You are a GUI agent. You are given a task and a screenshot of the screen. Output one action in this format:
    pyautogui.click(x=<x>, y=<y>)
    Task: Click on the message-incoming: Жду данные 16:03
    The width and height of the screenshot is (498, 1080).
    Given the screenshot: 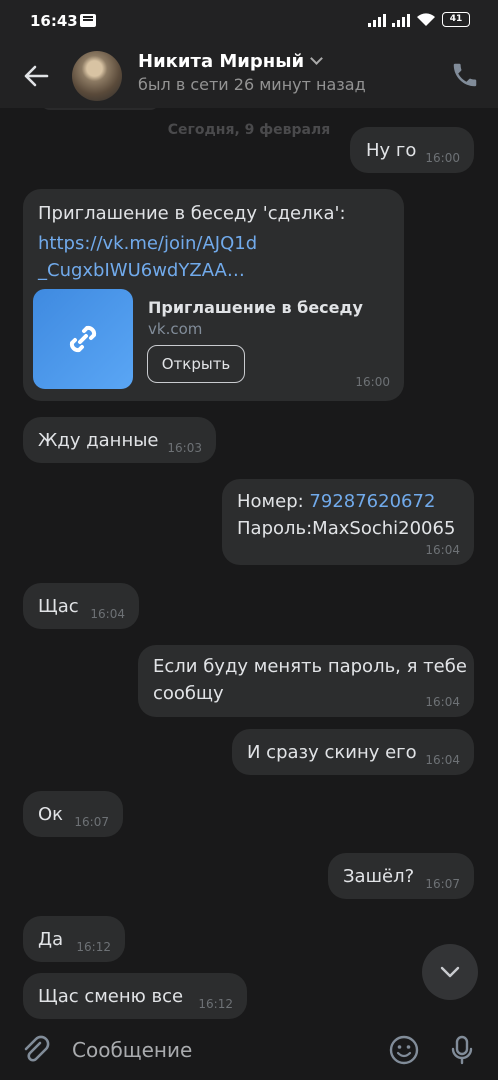 What is the action you would take?
    pyautogui.click(x=119, y=440)
    